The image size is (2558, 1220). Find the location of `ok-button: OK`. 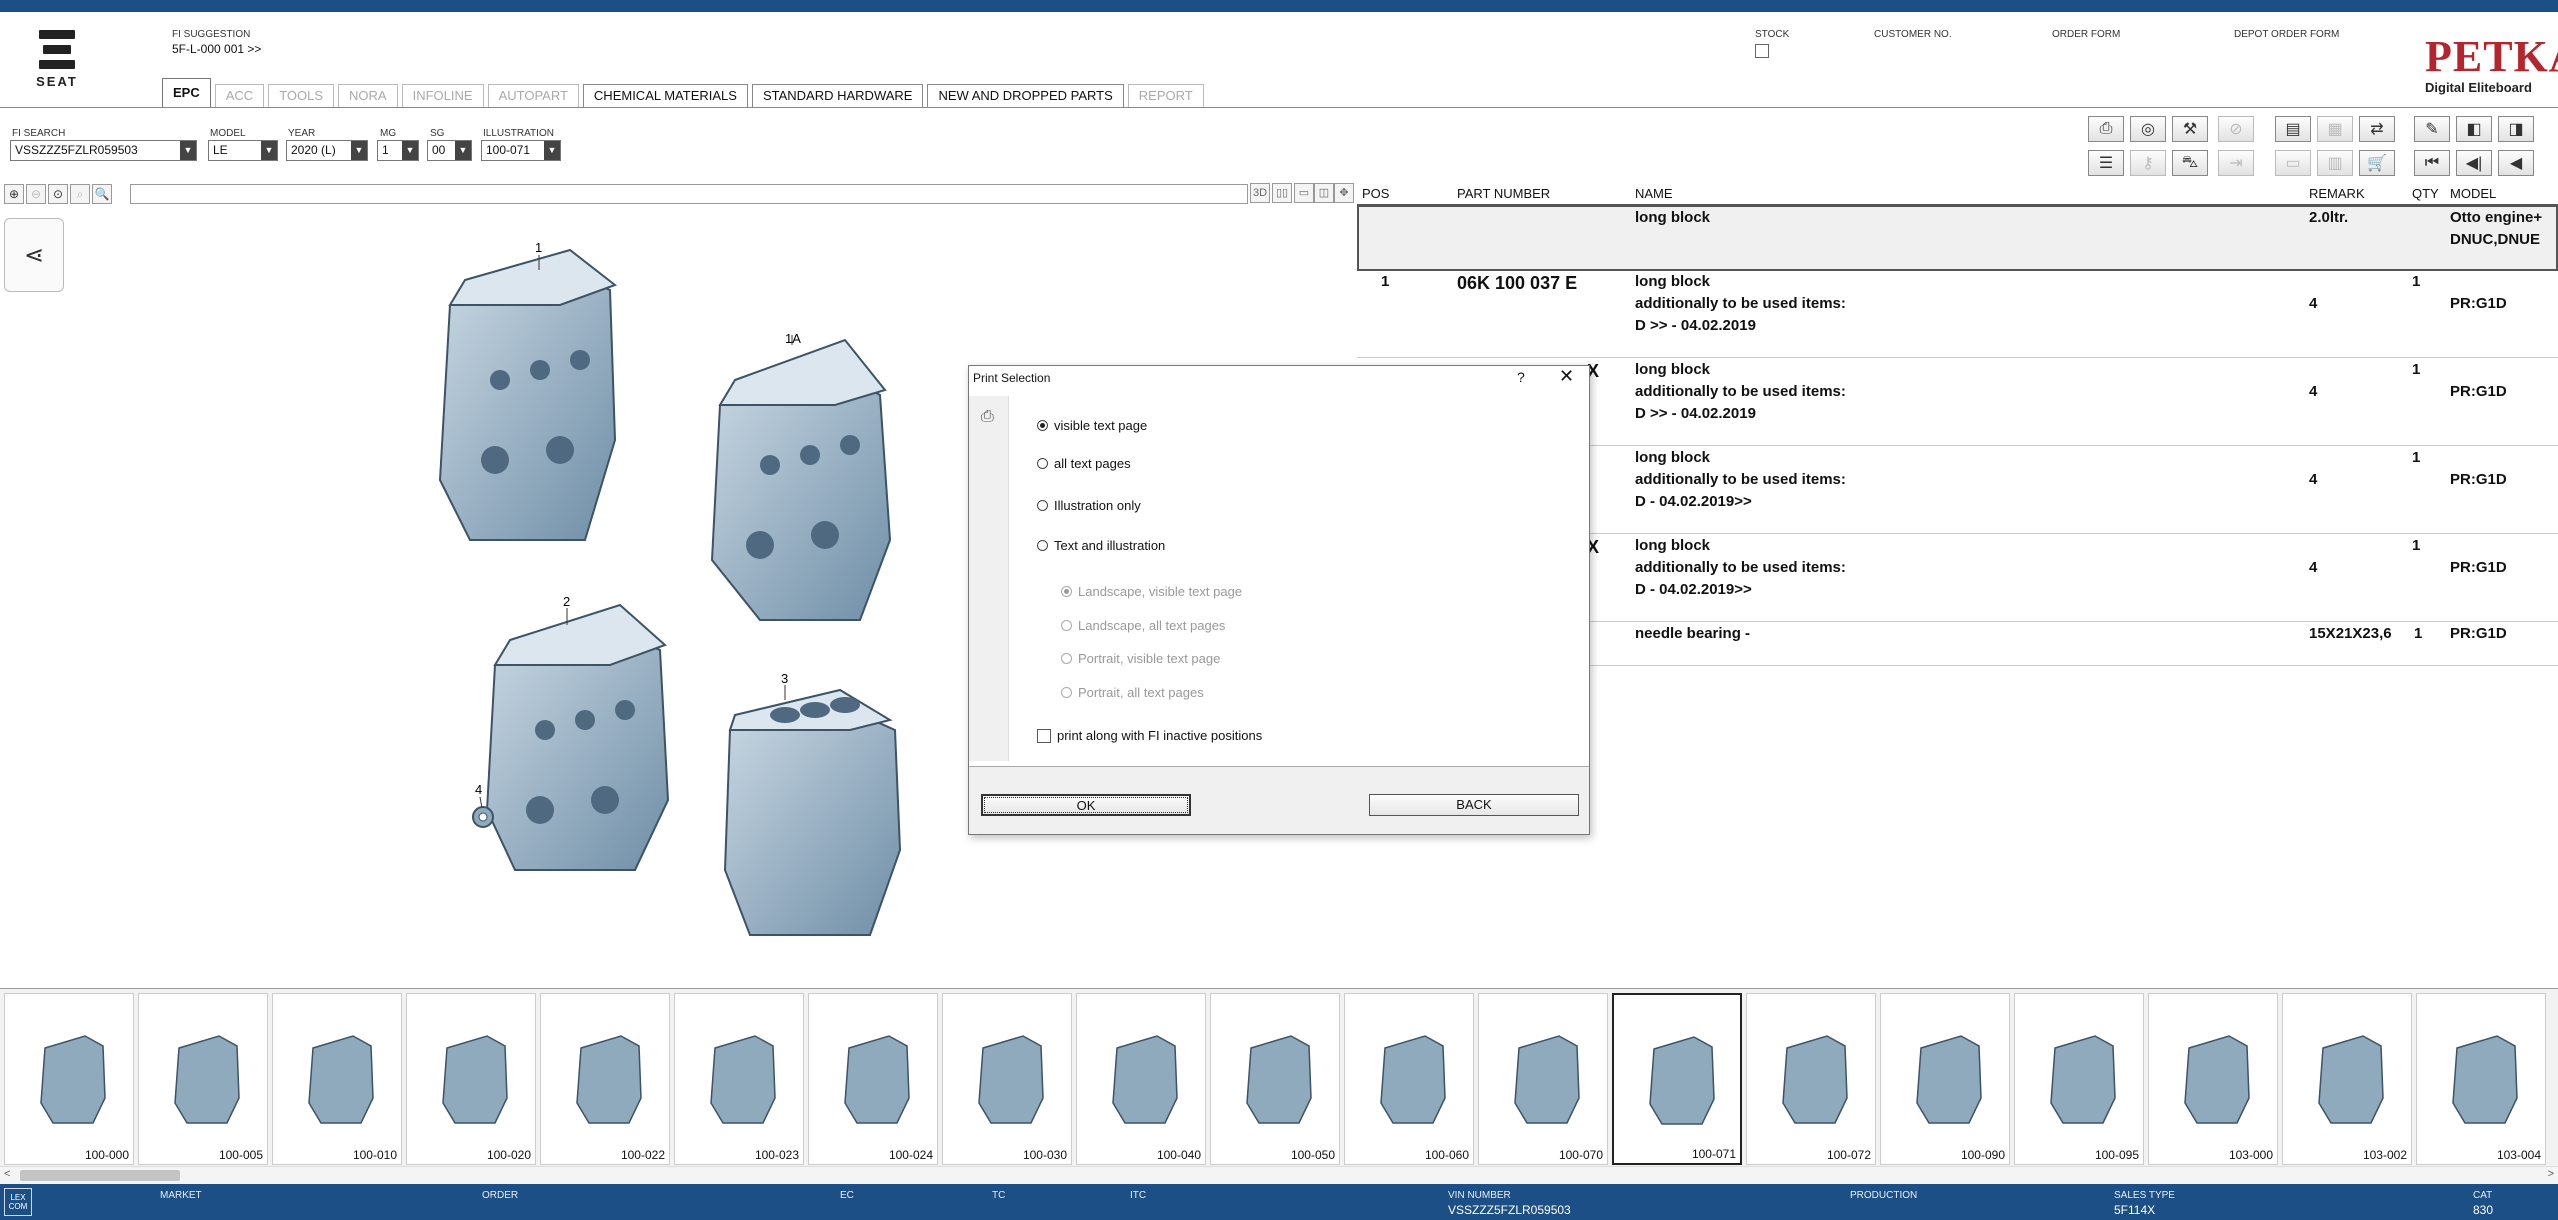

ok-button: OK is located at coordinates (1086, 805).